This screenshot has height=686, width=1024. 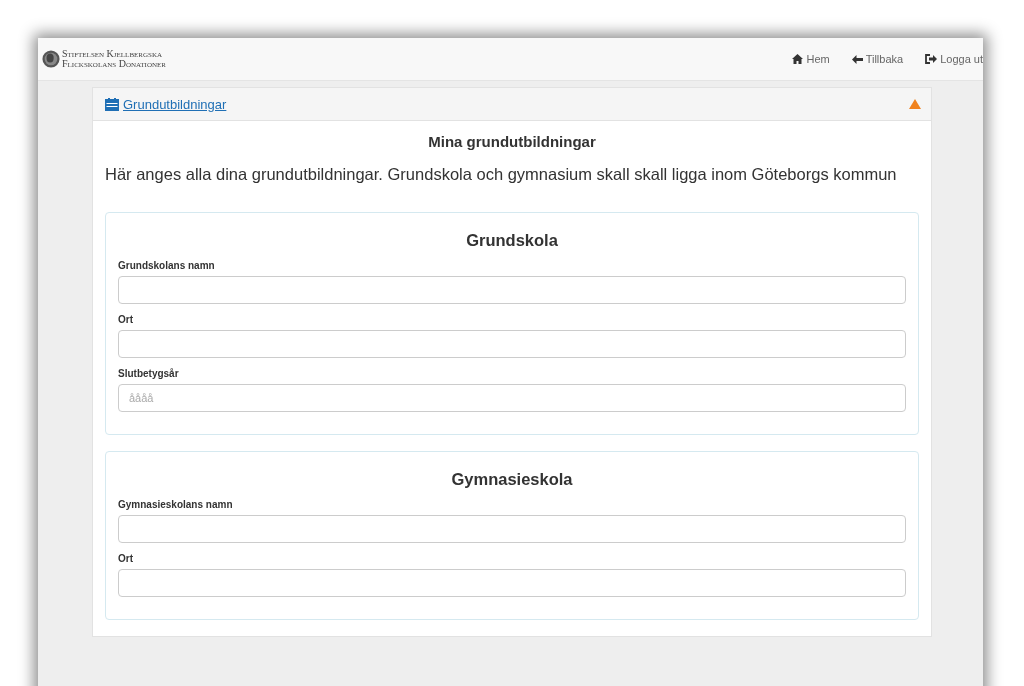 What do you see at coordinates (512, 479) in the screenshot?
I see `card-title: Gymnasieskola` at bounding box center [512, 479].